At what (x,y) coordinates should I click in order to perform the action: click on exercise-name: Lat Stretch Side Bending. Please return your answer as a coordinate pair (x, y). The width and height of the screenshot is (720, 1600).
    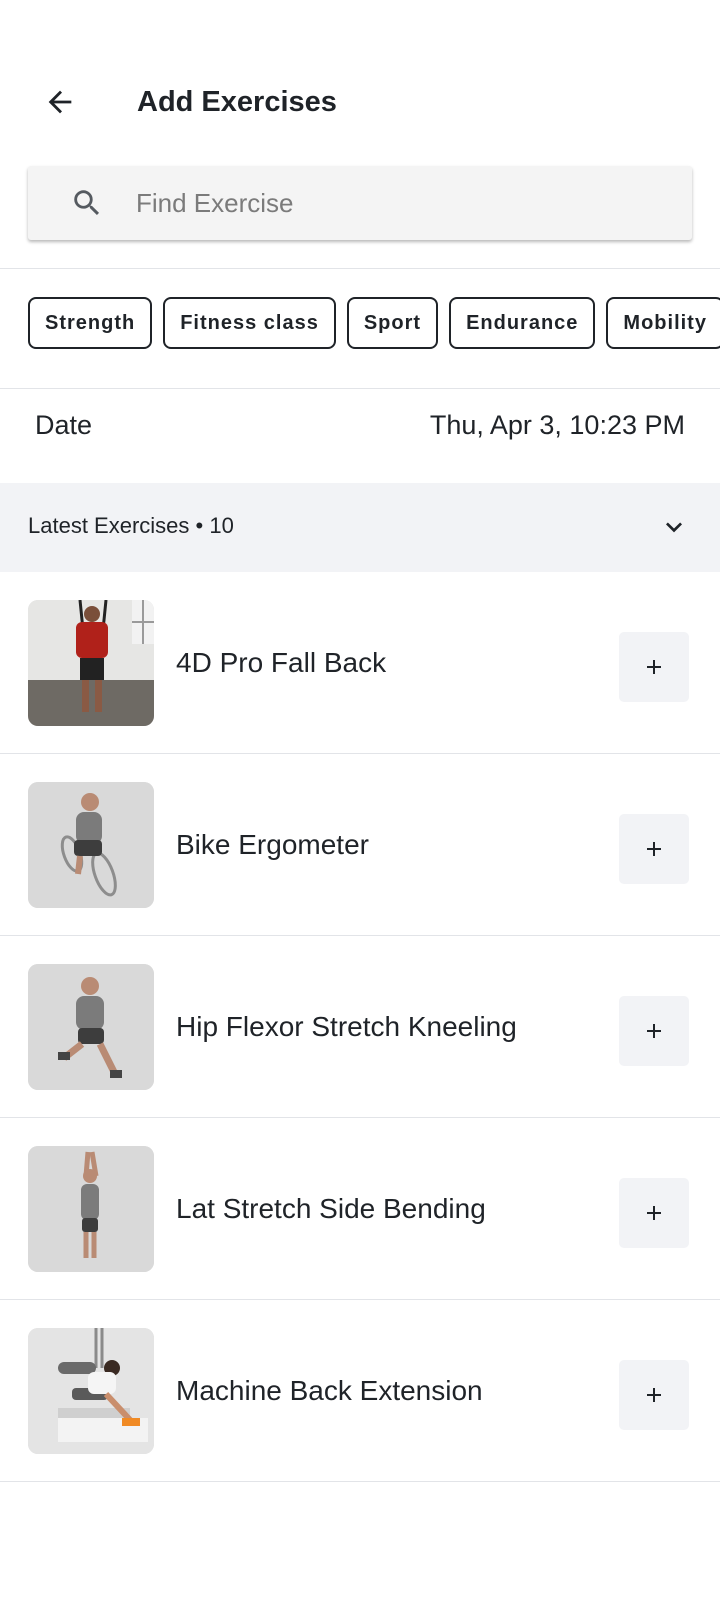
    Looking at the image, I should click on (331, 1208).